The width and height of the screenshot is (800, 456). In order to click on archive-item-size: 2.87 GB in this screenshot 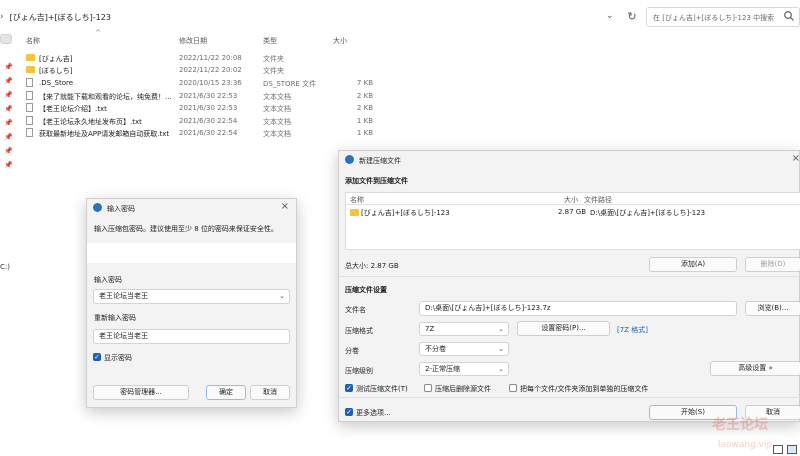, I will do `click(571, 212)`.